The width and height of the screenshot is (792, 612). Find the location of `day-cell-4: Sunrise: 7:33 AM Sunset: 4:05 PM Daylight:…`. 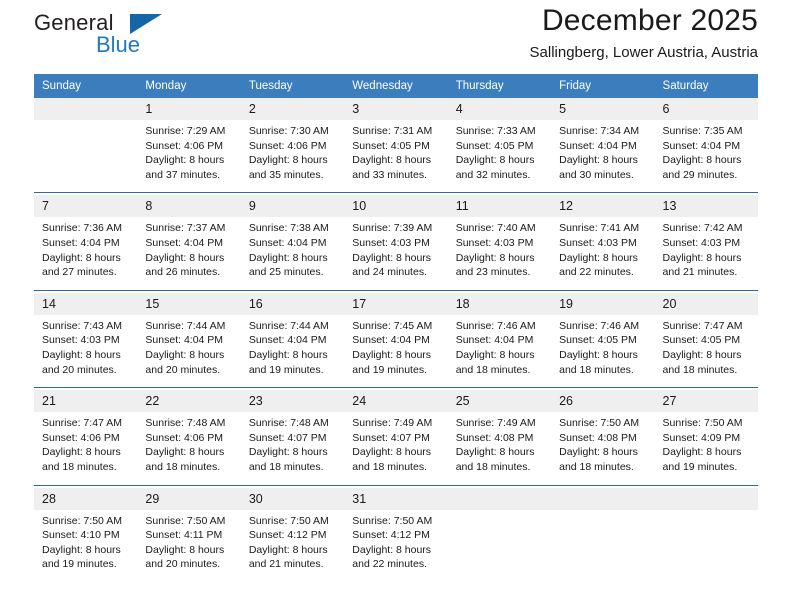

day-cell-4: Sunrise: 7:33 AM Sunset: 4:05 PM Daylight:… is located at coordinates (499, 156).